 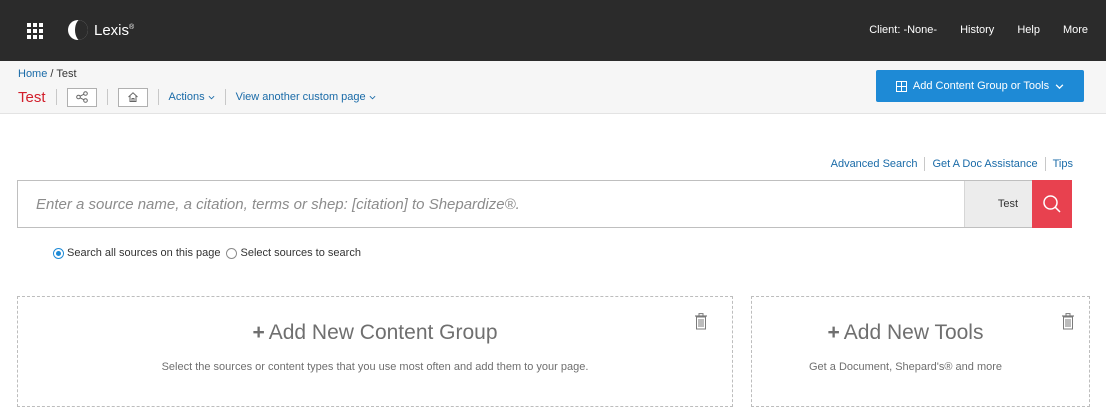 I want to click on breadcrumb: Home / Test, so click(x=47, y=74).